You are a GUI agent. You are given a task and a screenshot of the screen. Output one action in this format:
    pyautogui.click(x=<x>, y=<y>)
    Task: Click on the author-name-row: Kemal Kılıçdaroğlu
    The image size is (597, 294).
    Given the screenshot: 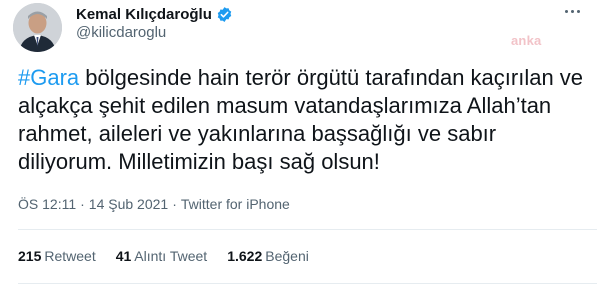 What is the action you would take?
    pyautogui.click(x=154, y=14)
    